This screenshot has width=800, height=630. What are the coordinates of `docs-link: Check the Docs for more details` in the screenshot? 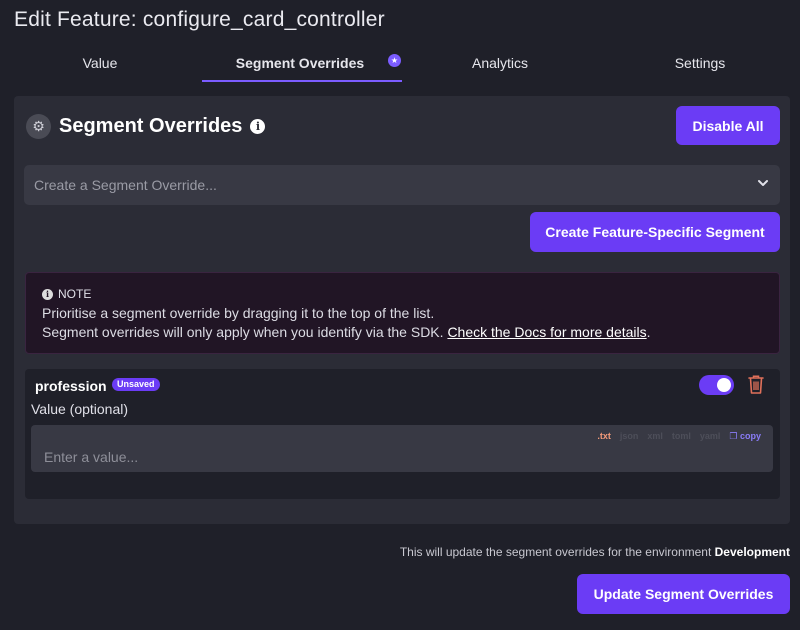 It's located at (546, 332).